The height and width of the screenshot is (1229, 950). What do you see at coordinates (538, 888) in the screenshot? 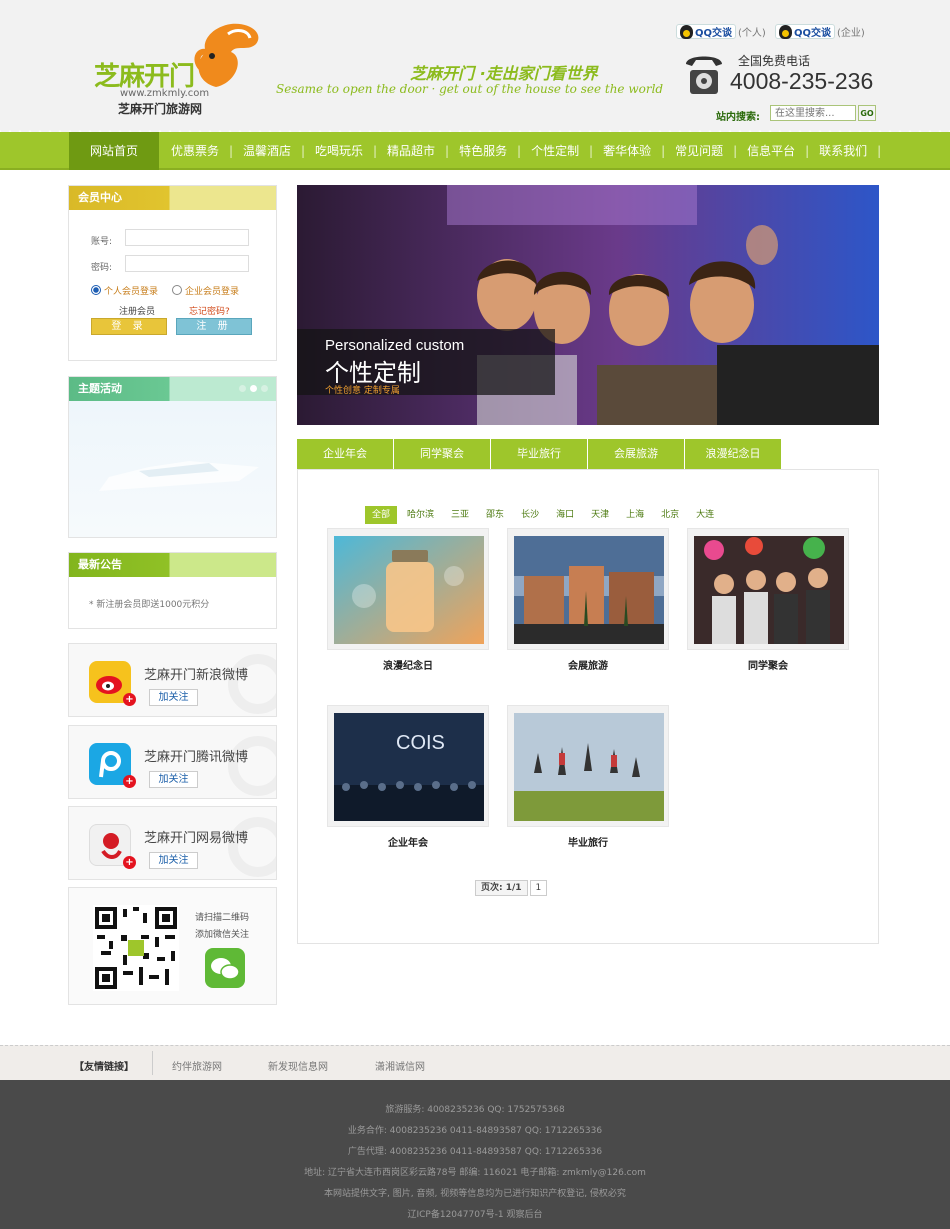
I see `page-number-1: 1` at bounding box center [538, 888].